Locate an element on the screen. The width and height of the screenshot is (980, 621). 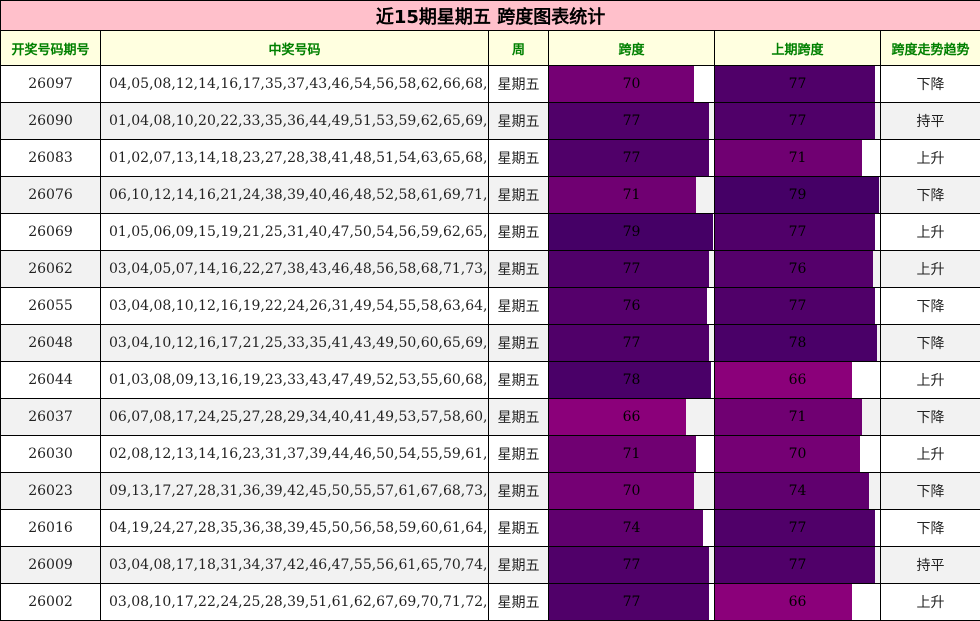
span-cell: 71 is located at coordinates (632, 195).